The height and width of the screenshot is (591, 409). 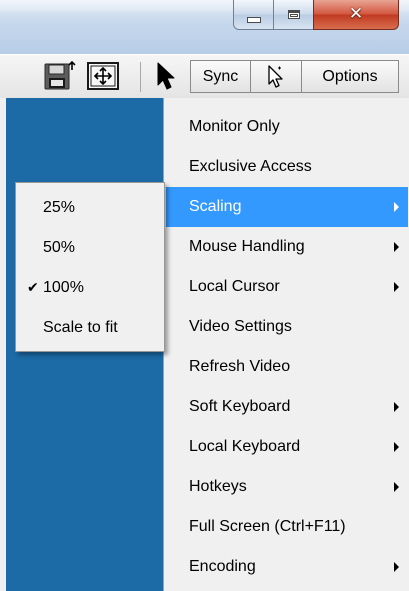 What do you see at coordinates (250, 166) in the screenshot?
I see `menu-item-label: Exclusive Access` at bounding box center [250, 166].